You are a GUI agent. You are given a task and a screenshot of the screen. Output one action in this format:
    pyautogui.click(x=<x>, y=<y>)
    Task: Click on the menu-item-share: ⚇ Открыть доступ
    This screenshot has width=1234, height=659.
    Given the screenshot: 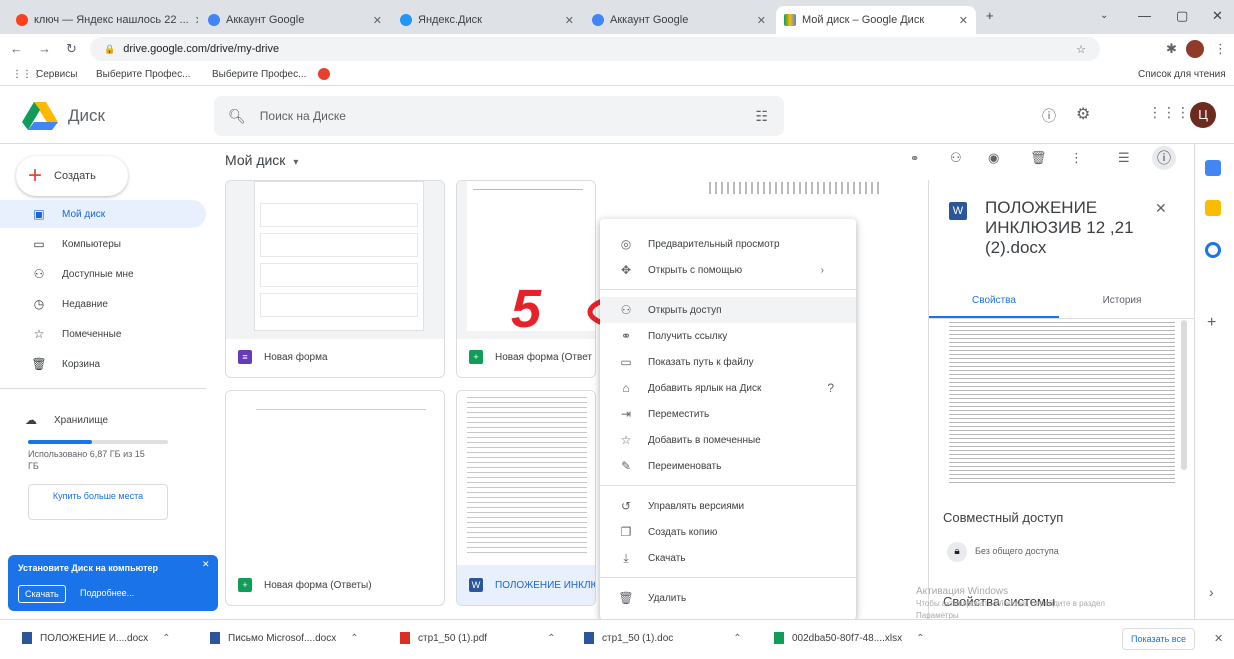 What is the action you would take?
    pyautogui.click(x=728, y=310)
    